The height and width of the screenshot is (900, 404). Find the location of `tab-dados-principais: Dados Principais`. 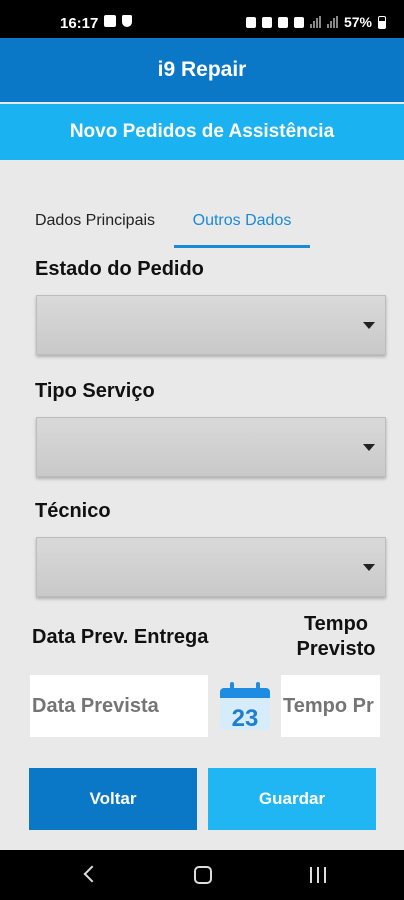

tab-dados-principais: Dados Principais is located at coordinates (95, 227).